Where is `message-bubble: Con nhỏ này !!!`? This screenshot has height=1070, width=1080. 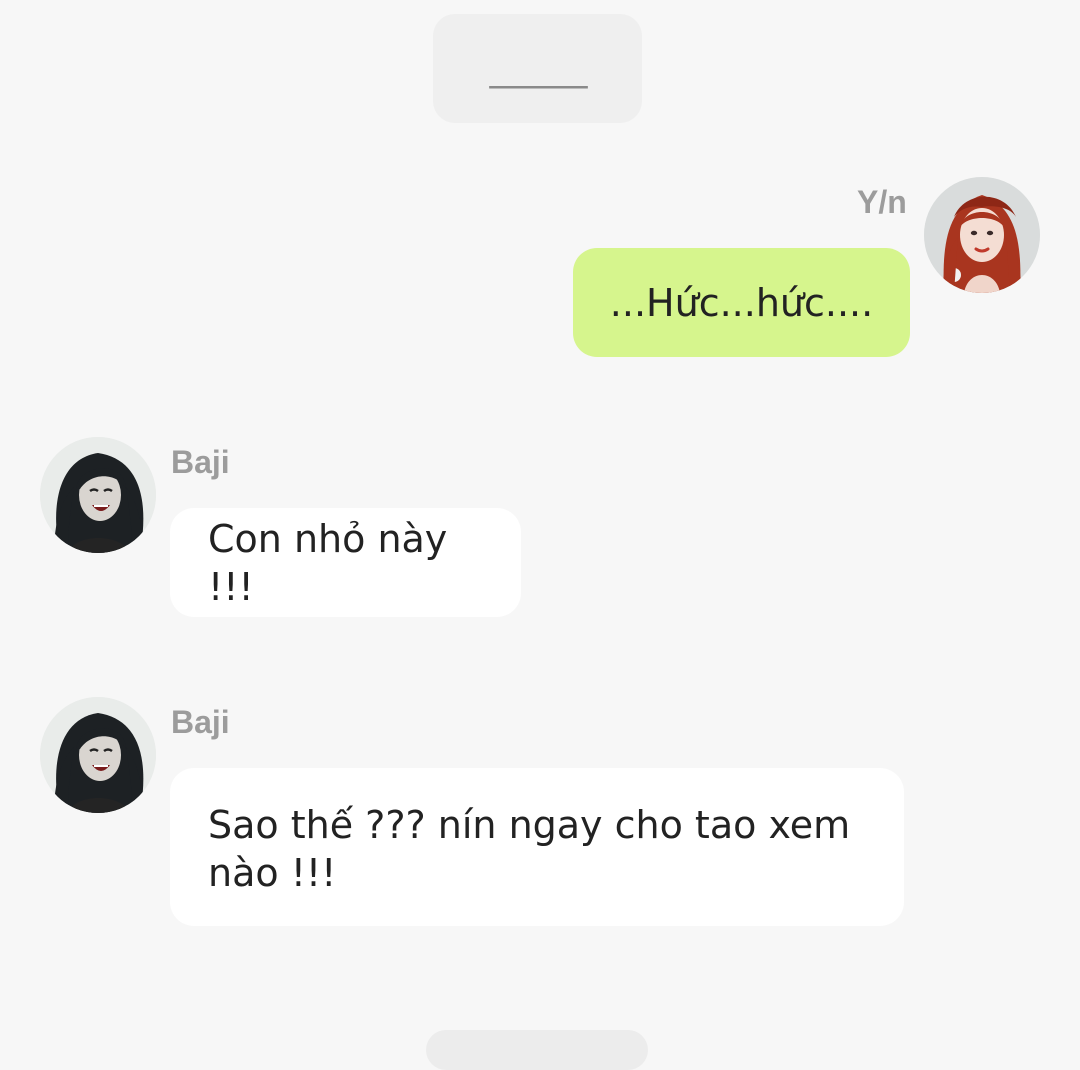 message-bubble: Con nhỏ này !!! is located at coordinates (345, 562).